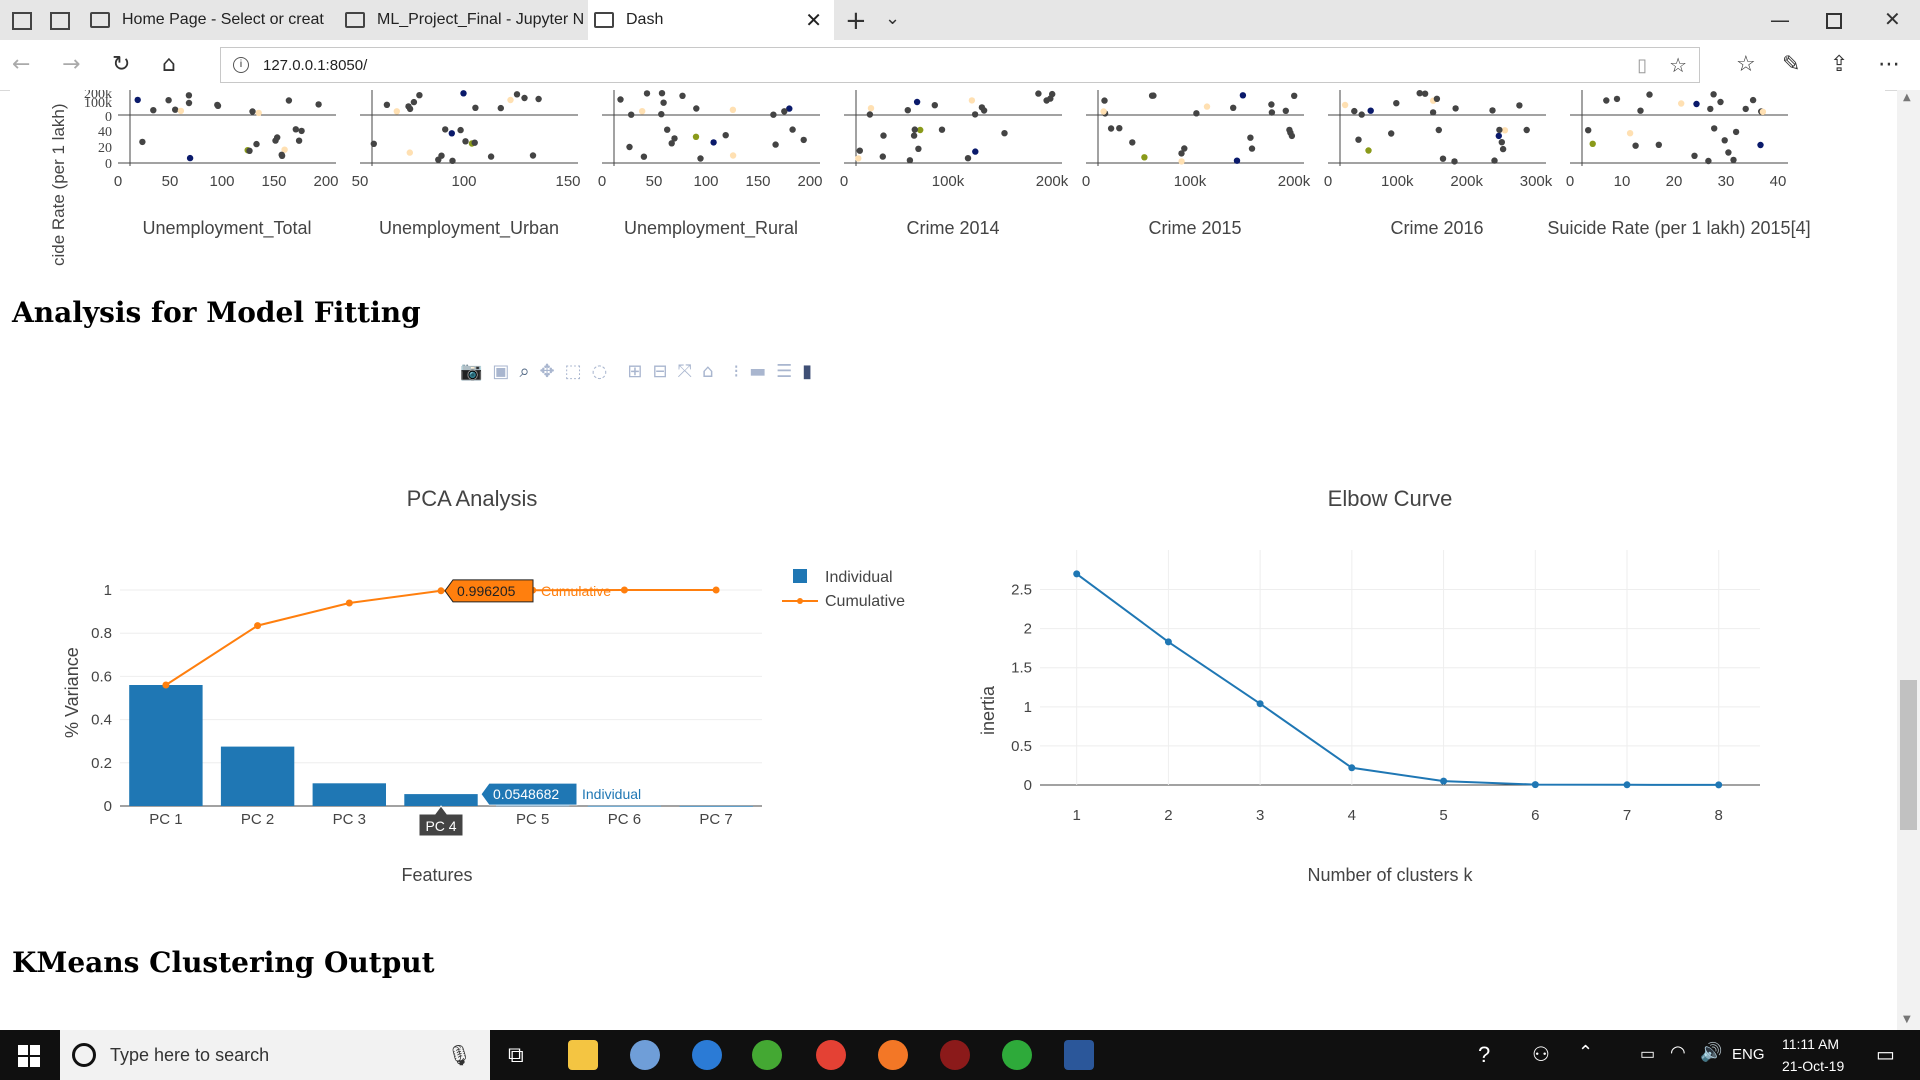  I want to click on favorites-icon: ☆, so click(1746, 64).